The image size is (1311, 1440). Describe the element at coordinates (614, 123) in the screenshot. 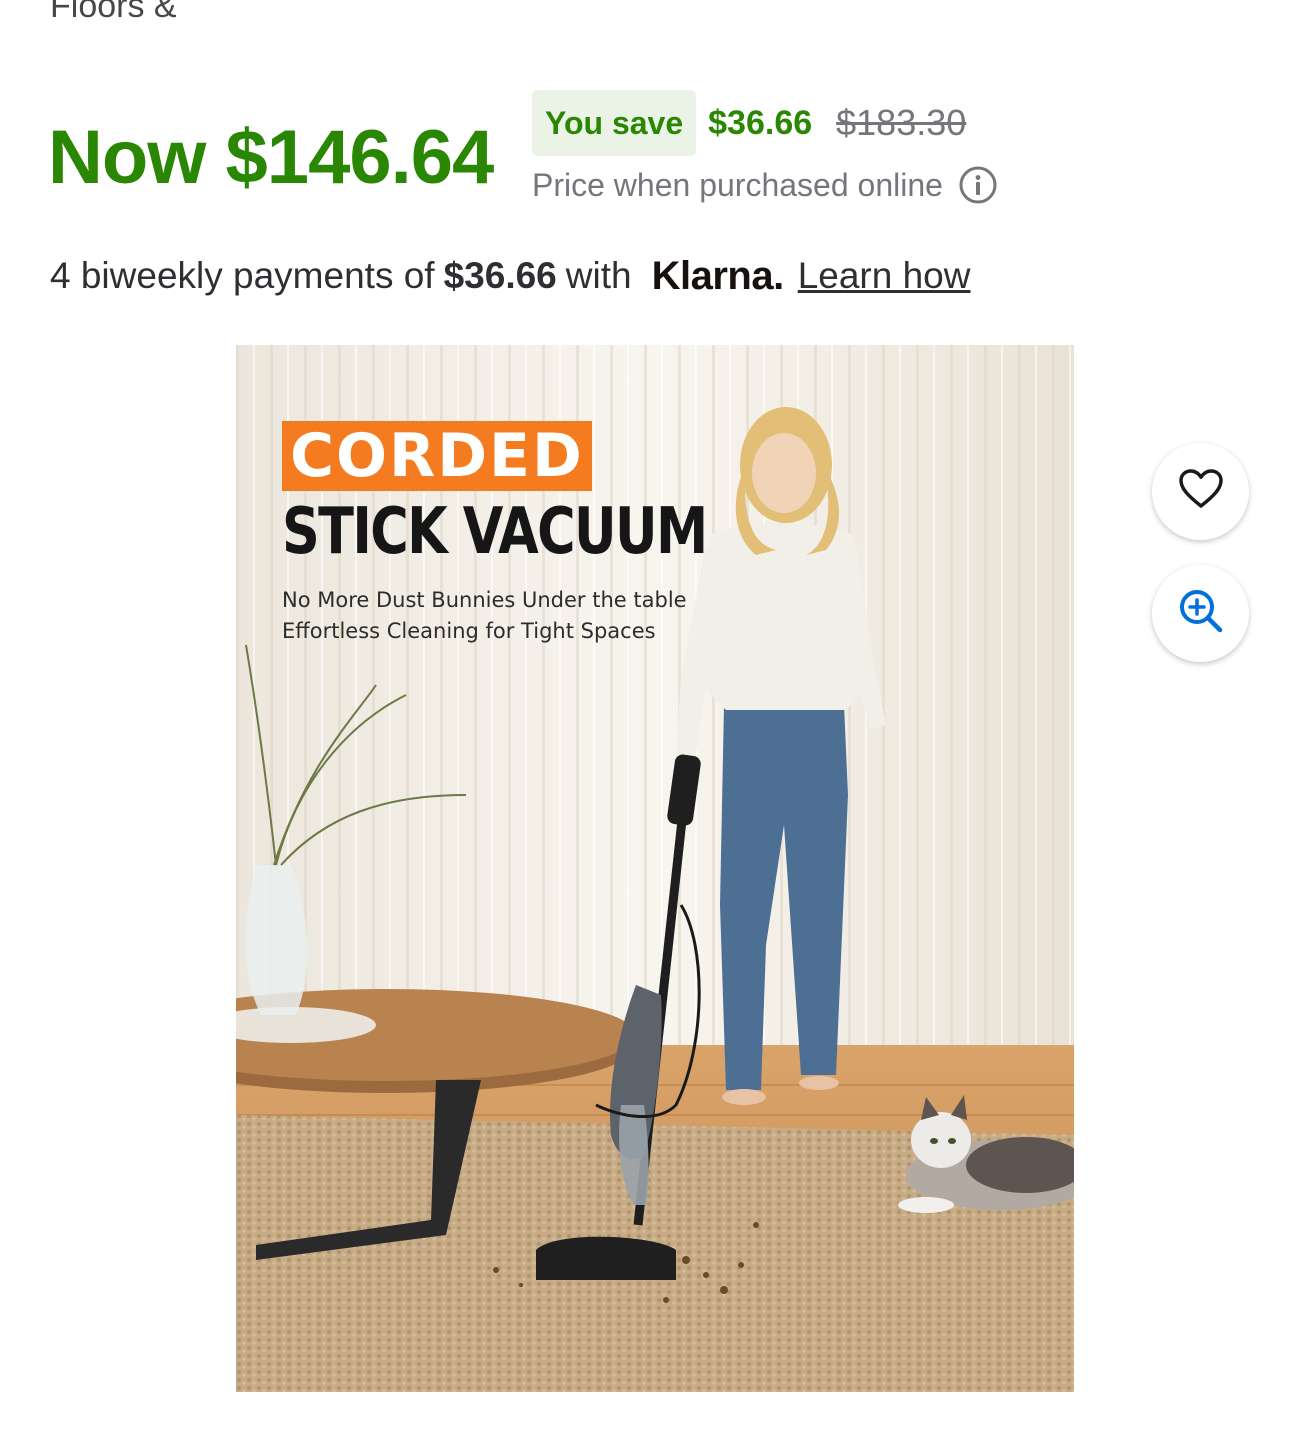

I see `you-save-badge: You save` at that location.